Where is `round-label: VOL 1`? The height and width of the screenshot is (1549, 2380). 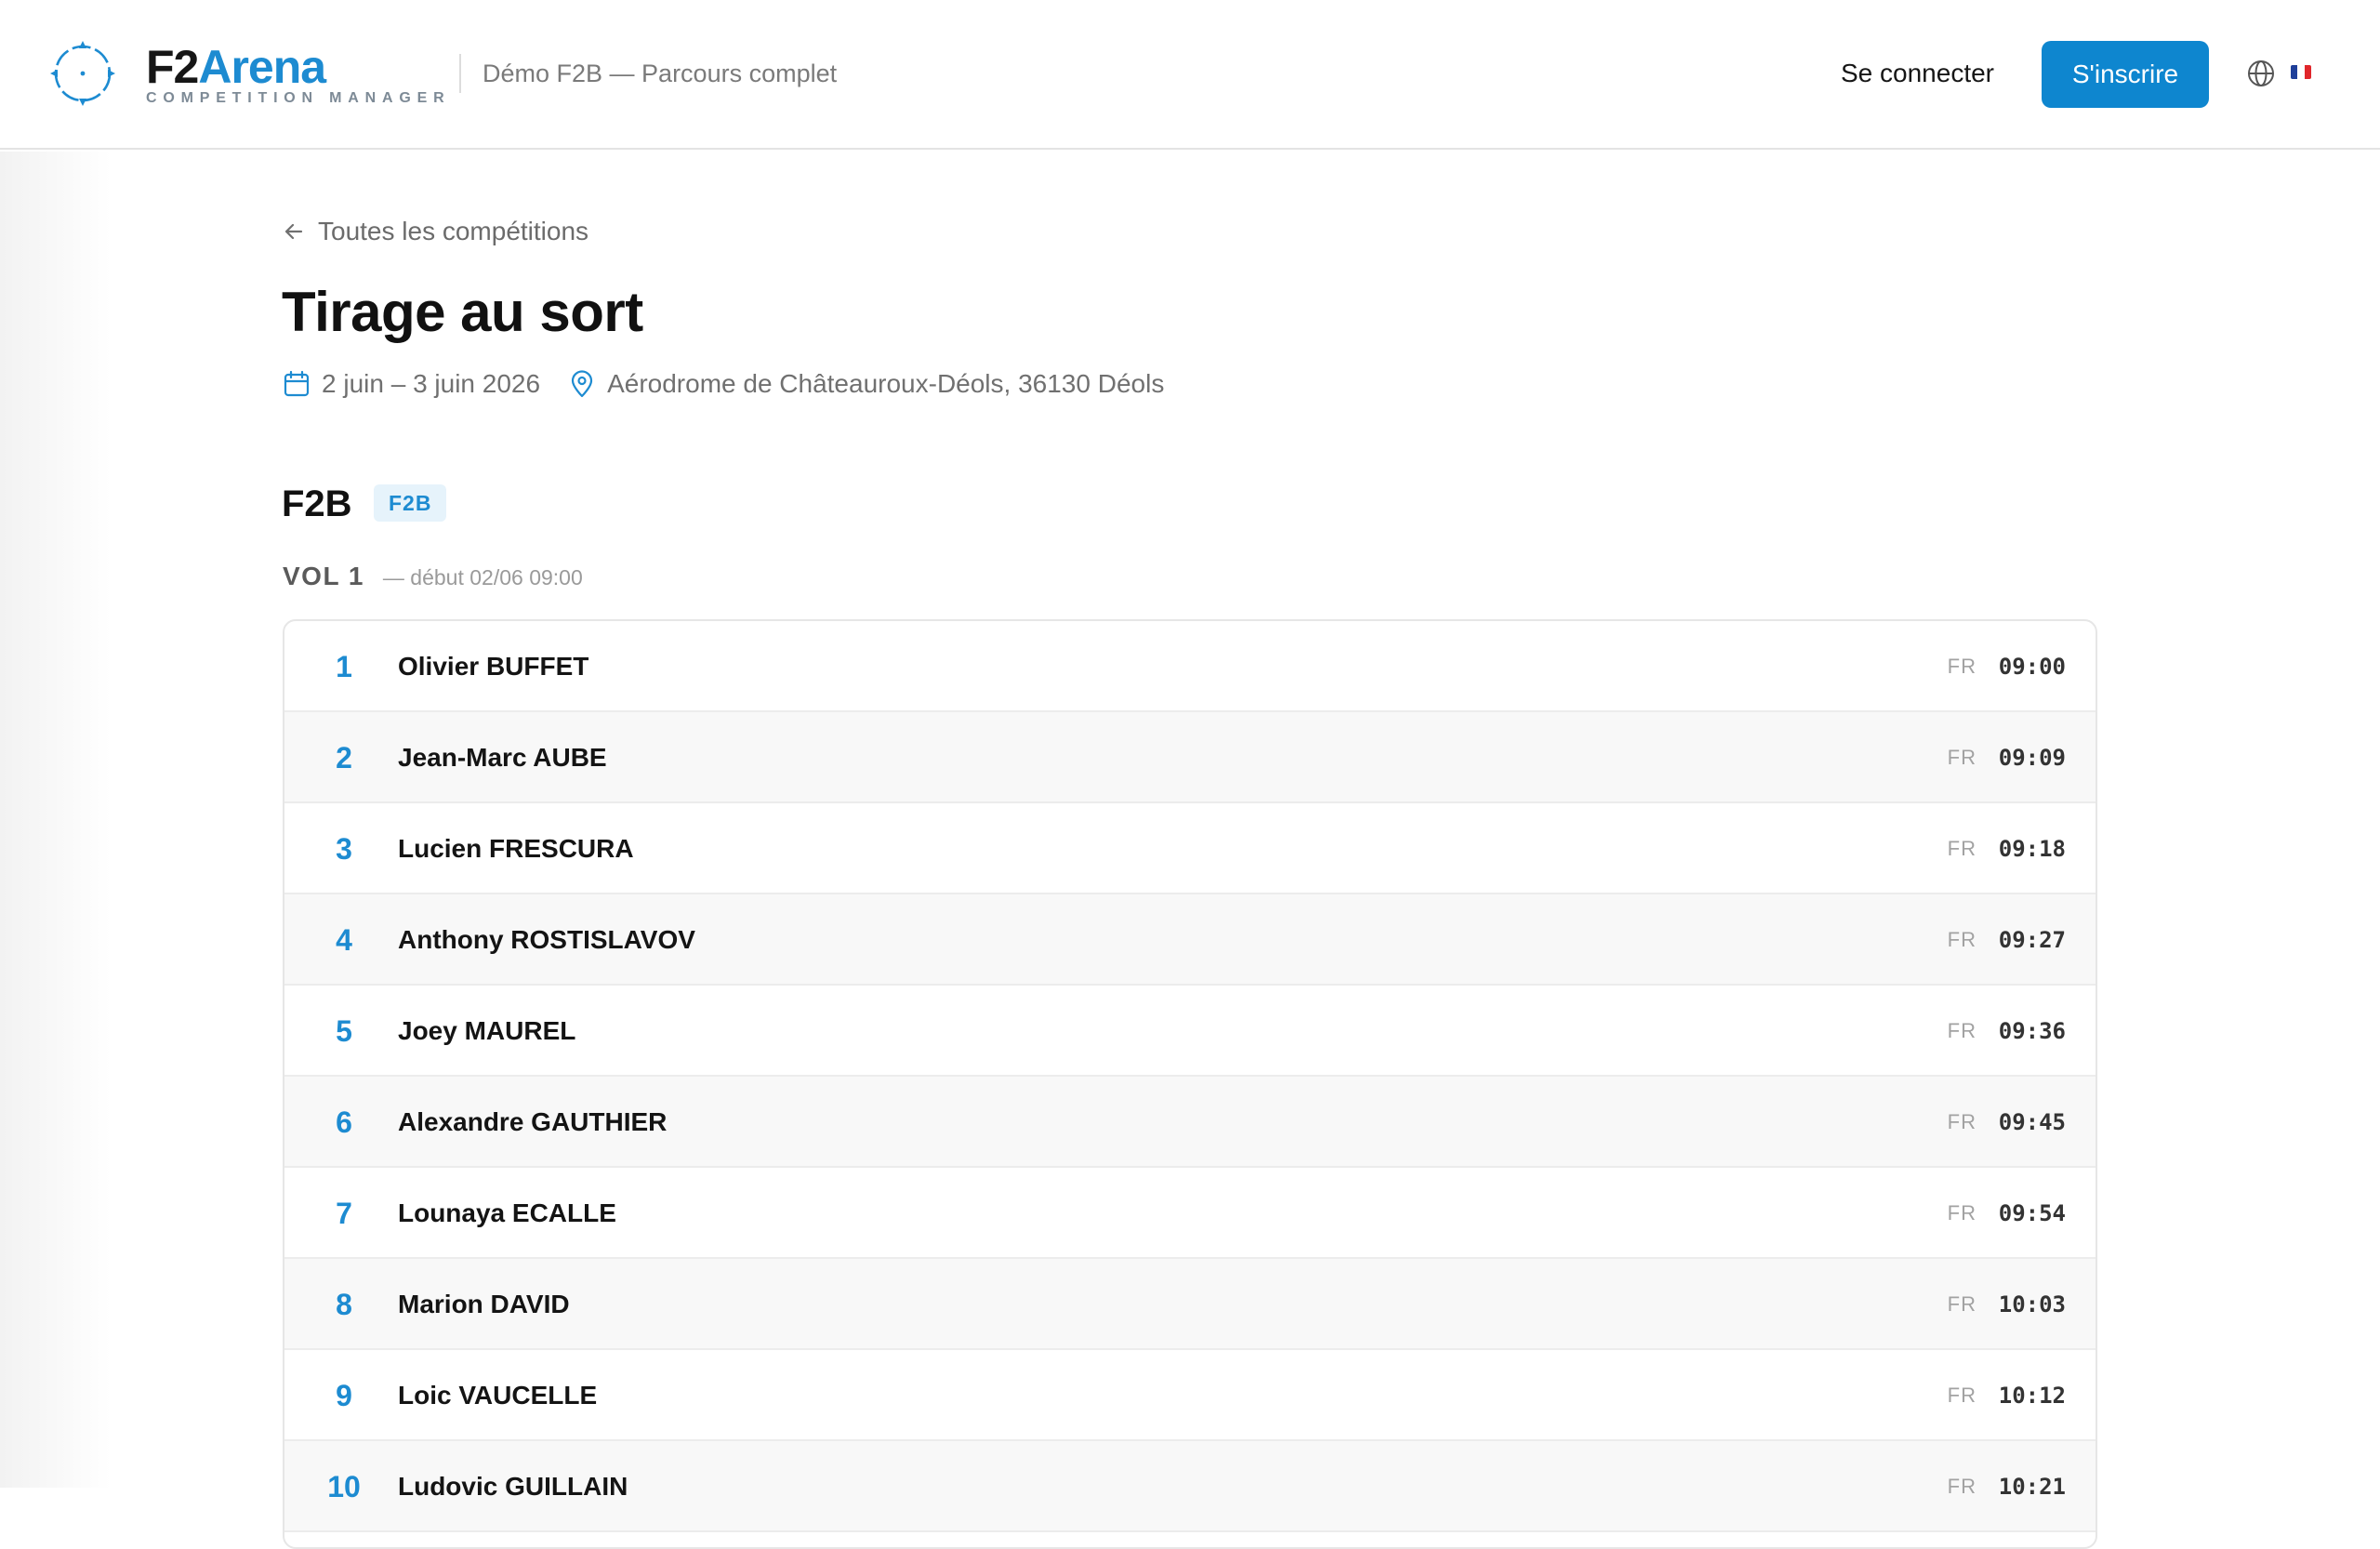
round-label: VOL 1 is located at coordinates (323, 576).